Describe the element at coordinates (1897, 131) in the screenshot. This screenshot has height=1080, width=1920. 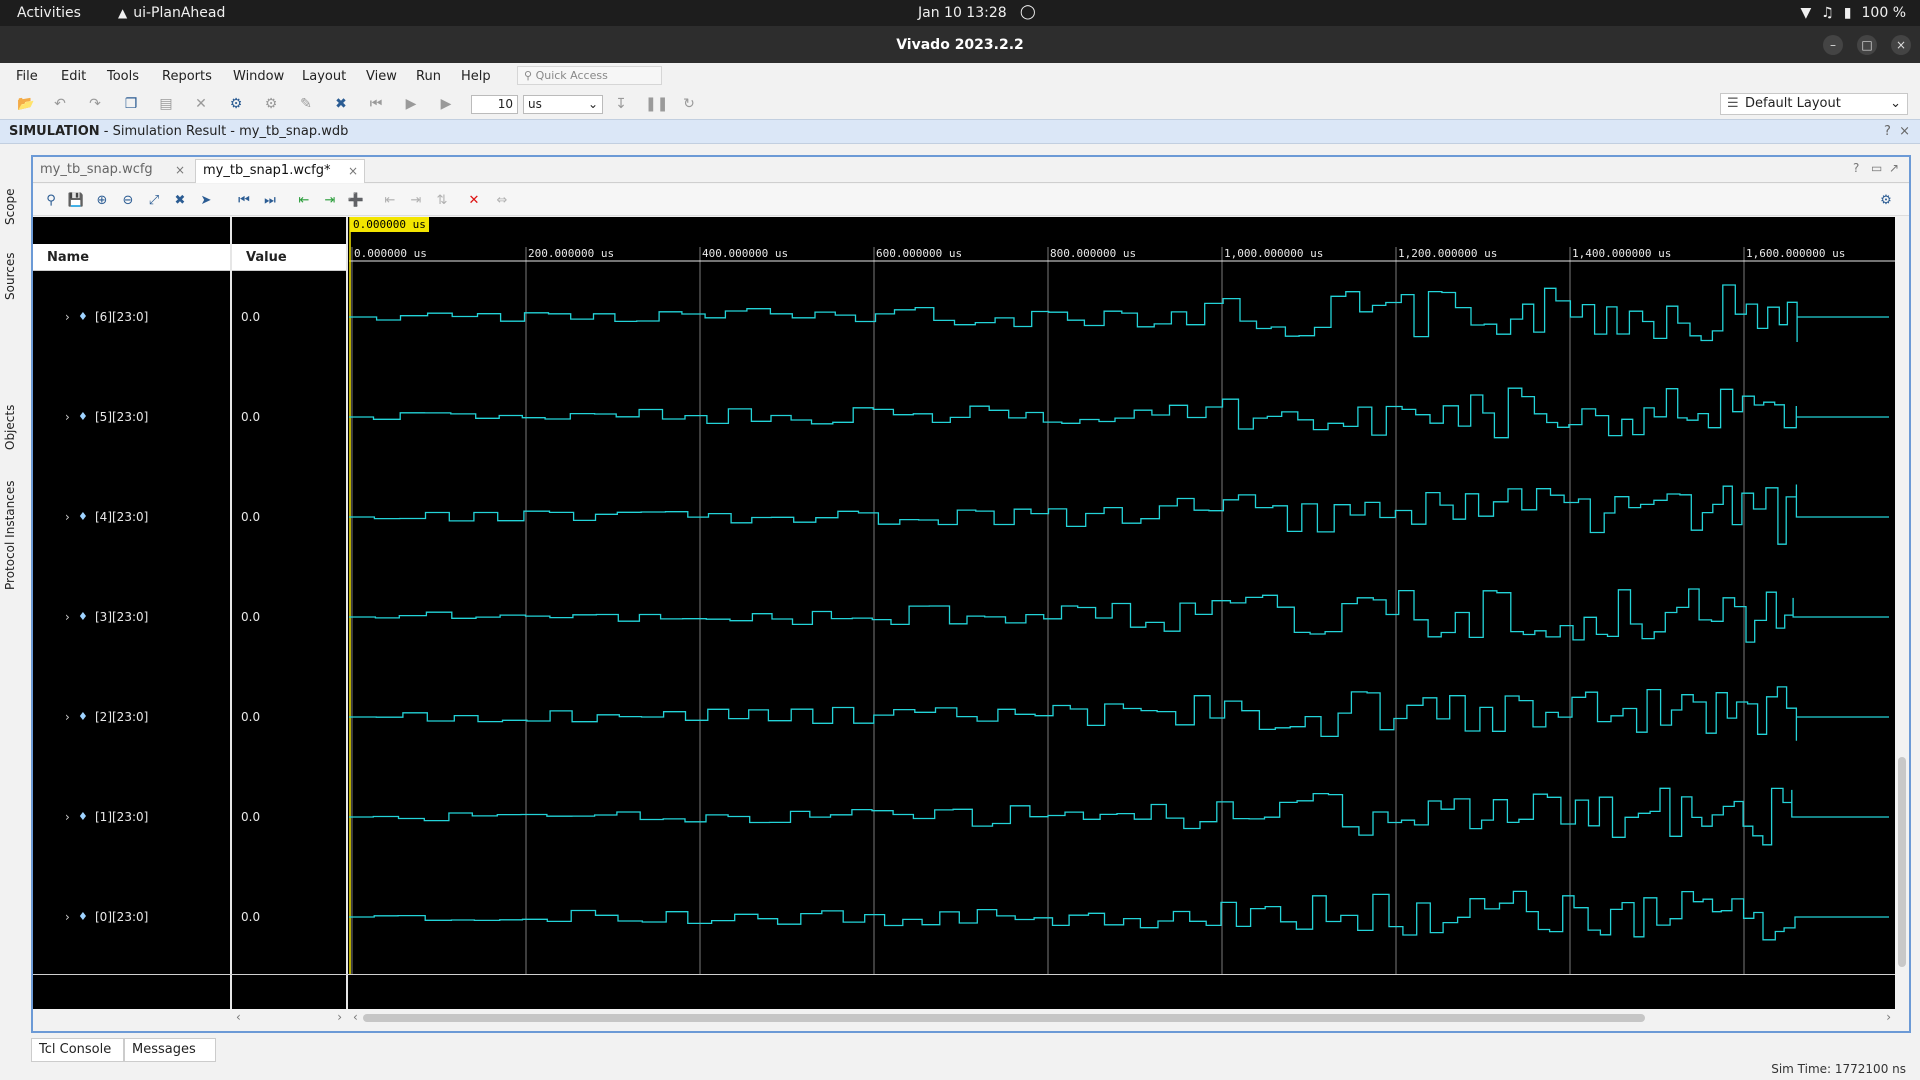
I see `help-close-icons: ? ×` at that location.